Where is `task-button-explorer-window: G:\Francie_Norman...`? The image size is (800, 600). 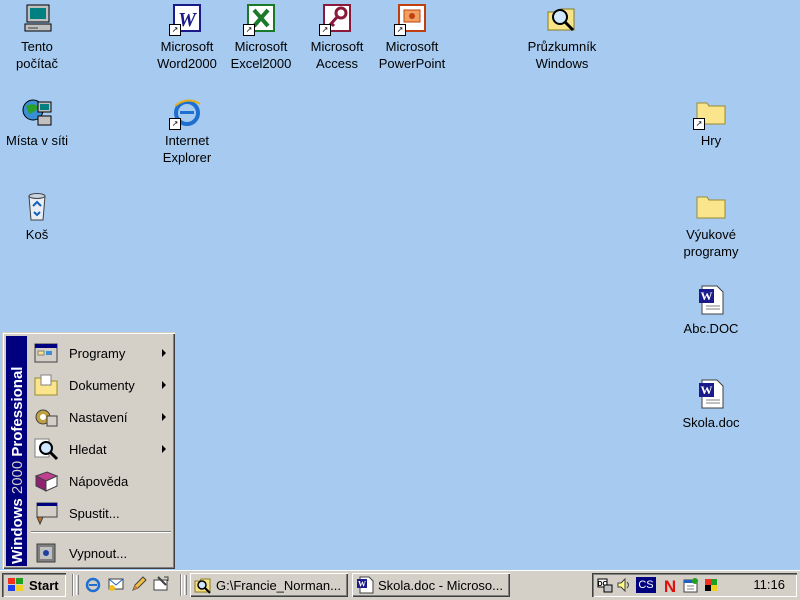
task-button-explorer-window: G:\Francie_Norman... is located at coordinates (269, 585).